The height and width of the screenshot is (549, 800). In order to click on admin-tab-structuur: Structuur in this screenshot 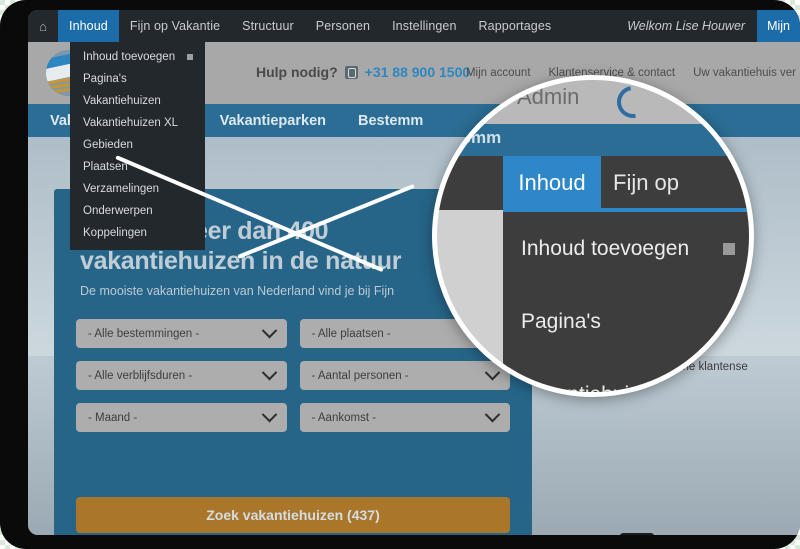, I will do `click(268, 26)`.